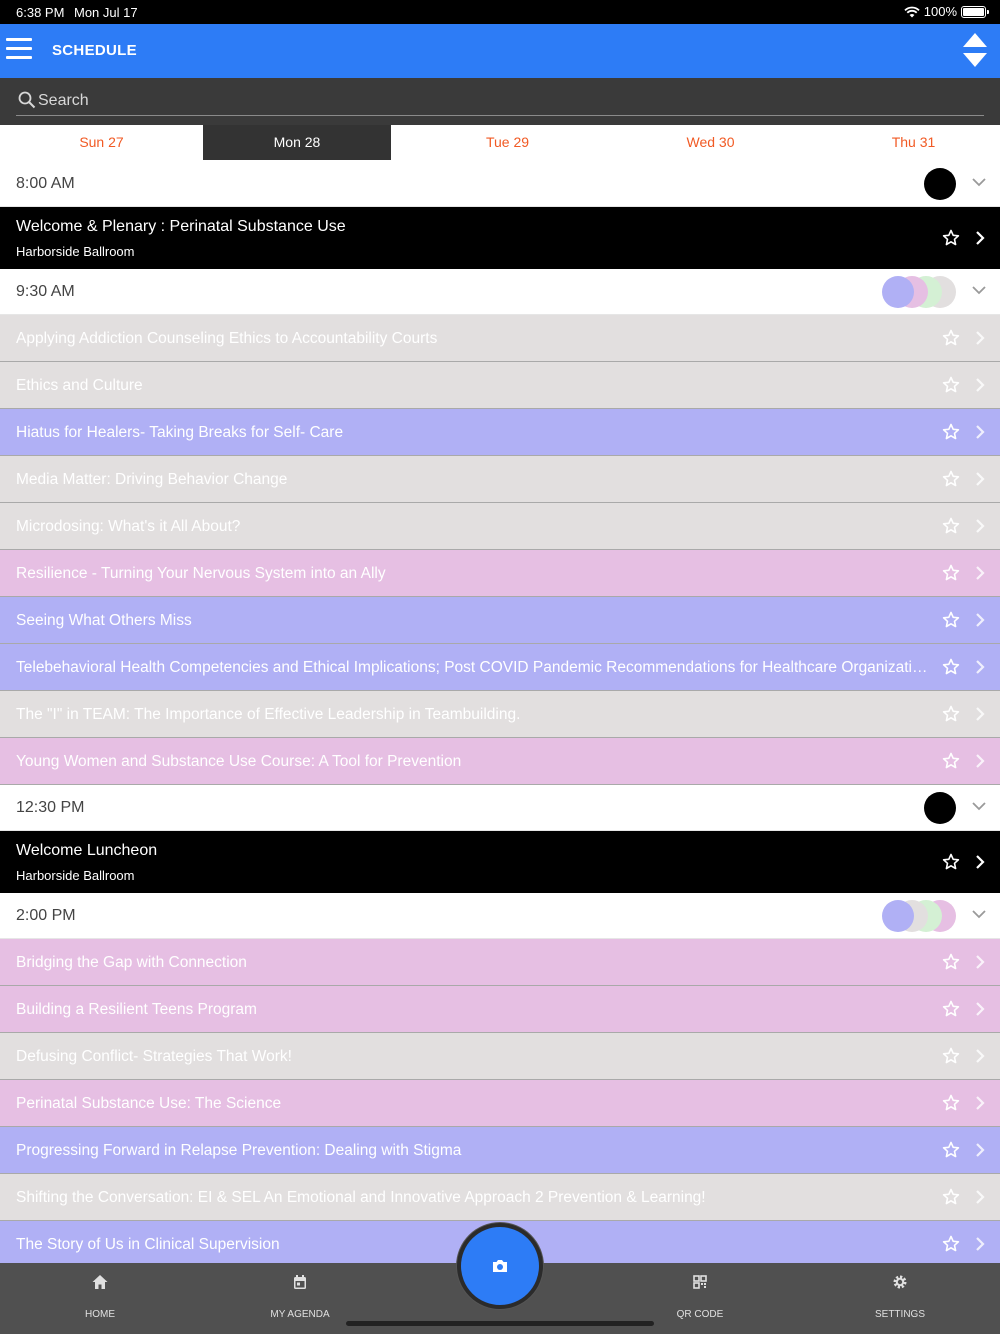 This screenshot has width=1000, height=1334. What do you see at coordinates (912, 11) in the screenshot?
I see `wifi-icon` at bounding box center [912, 11].